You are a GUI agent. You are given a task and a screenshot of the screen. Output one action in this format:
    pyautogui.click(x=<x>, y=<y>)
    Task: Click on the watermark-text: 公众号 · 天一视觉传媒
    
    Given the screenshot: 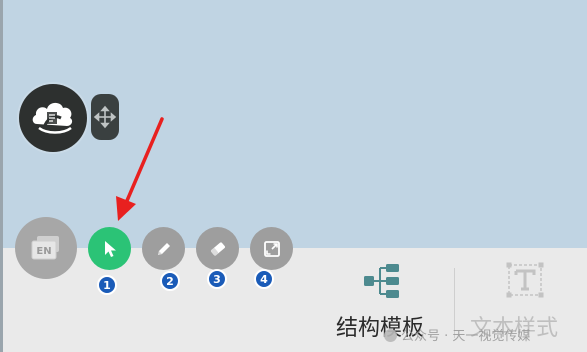 What is the action you would take?
    pyautogui.click(x=466, y=336)
    